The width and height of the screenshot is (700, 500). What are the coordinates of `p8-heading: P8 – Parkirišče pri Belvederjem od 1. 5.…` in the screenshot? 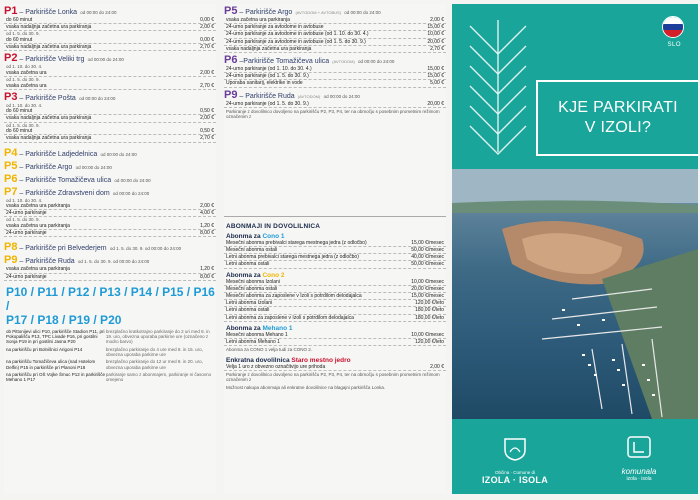 It's located at (93, 247).